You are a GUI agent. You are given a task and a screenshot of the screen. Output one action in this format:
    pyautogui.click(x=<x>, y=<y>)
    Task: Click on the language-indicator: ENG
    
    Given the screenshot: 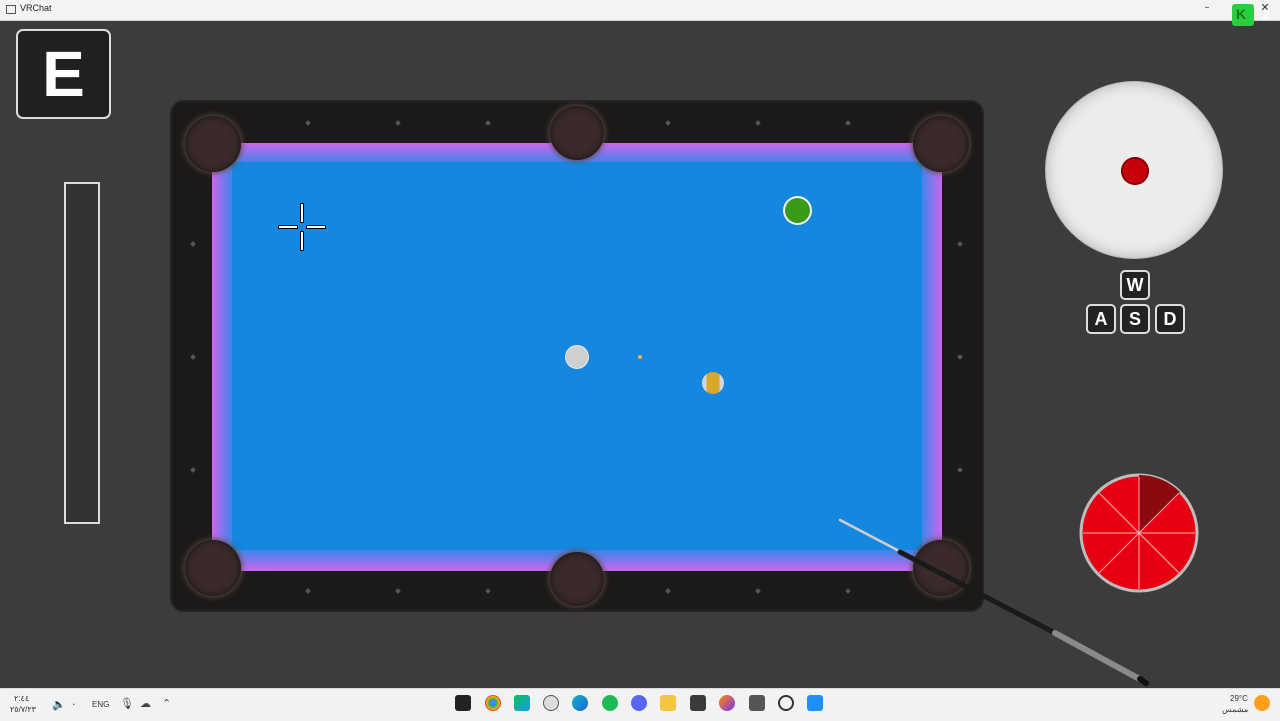 What is the action you would take?
    pyautogui.click(x=100, y=704)
    